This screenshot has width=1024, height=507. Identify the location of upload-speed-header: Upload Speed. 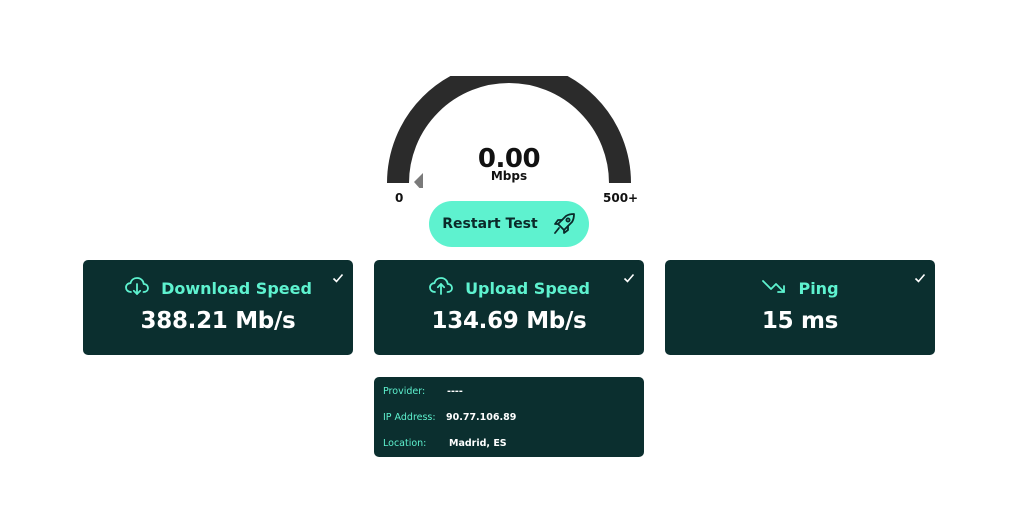
(509, 288).